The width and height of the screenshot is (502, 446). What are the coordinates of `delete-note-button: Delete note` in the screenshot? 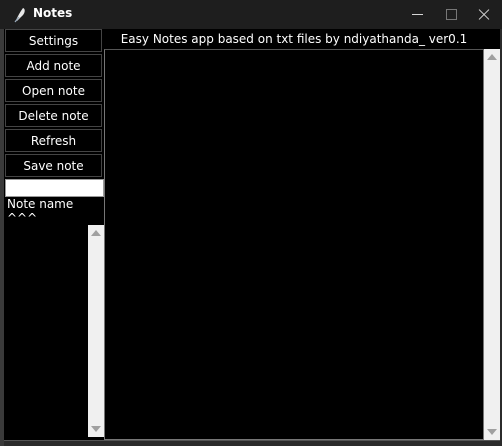 It's located at (53, 115).